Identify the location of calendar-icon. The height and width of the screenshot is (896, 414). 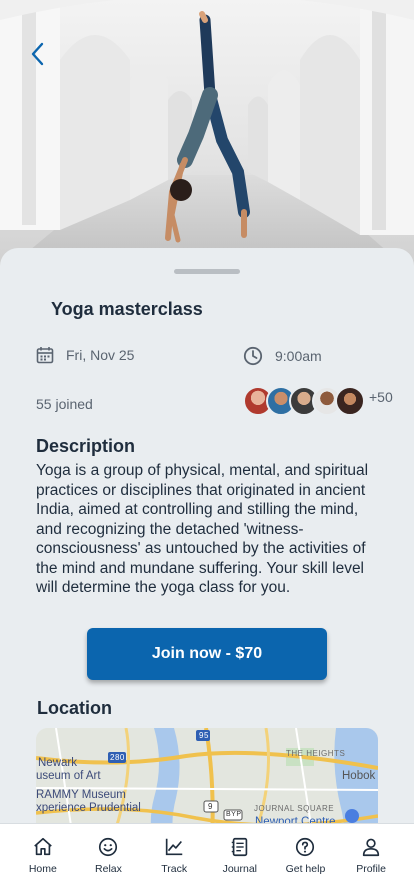
(45, 355).